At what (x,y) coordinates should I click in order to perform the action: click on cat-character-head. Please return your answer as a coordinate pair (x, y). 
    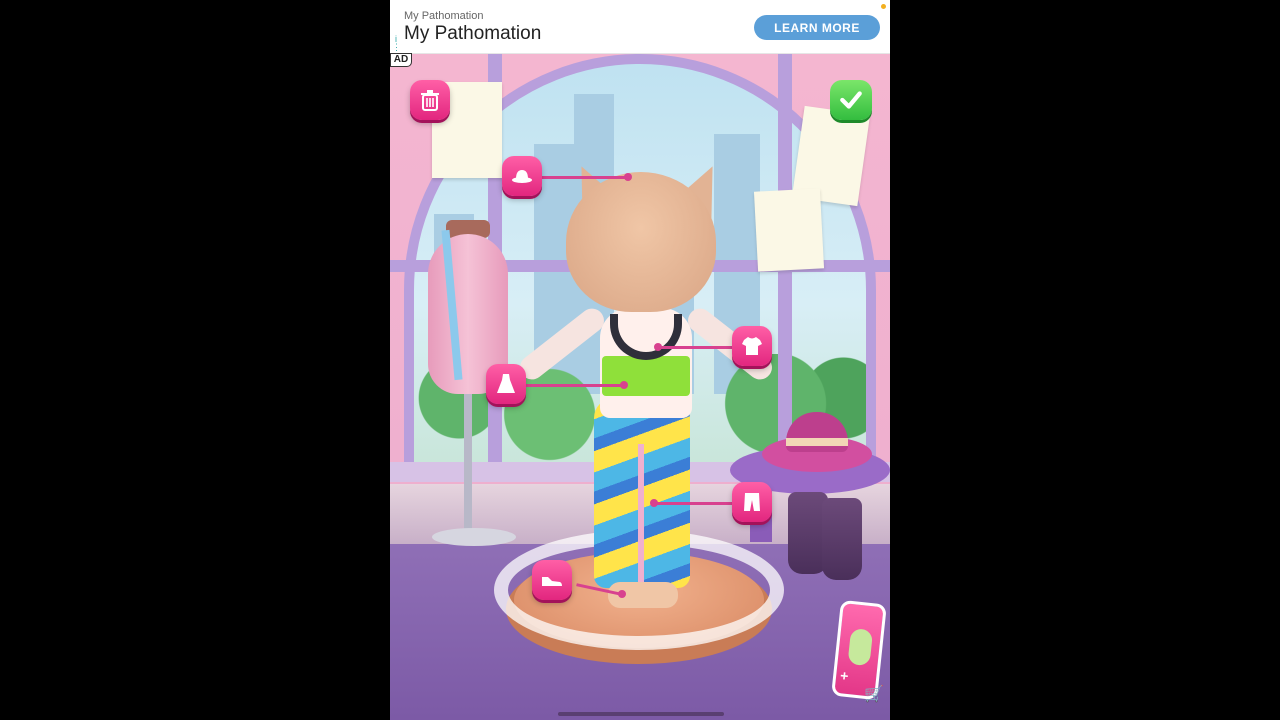
    Looking at the image, I should click on (641, 242).